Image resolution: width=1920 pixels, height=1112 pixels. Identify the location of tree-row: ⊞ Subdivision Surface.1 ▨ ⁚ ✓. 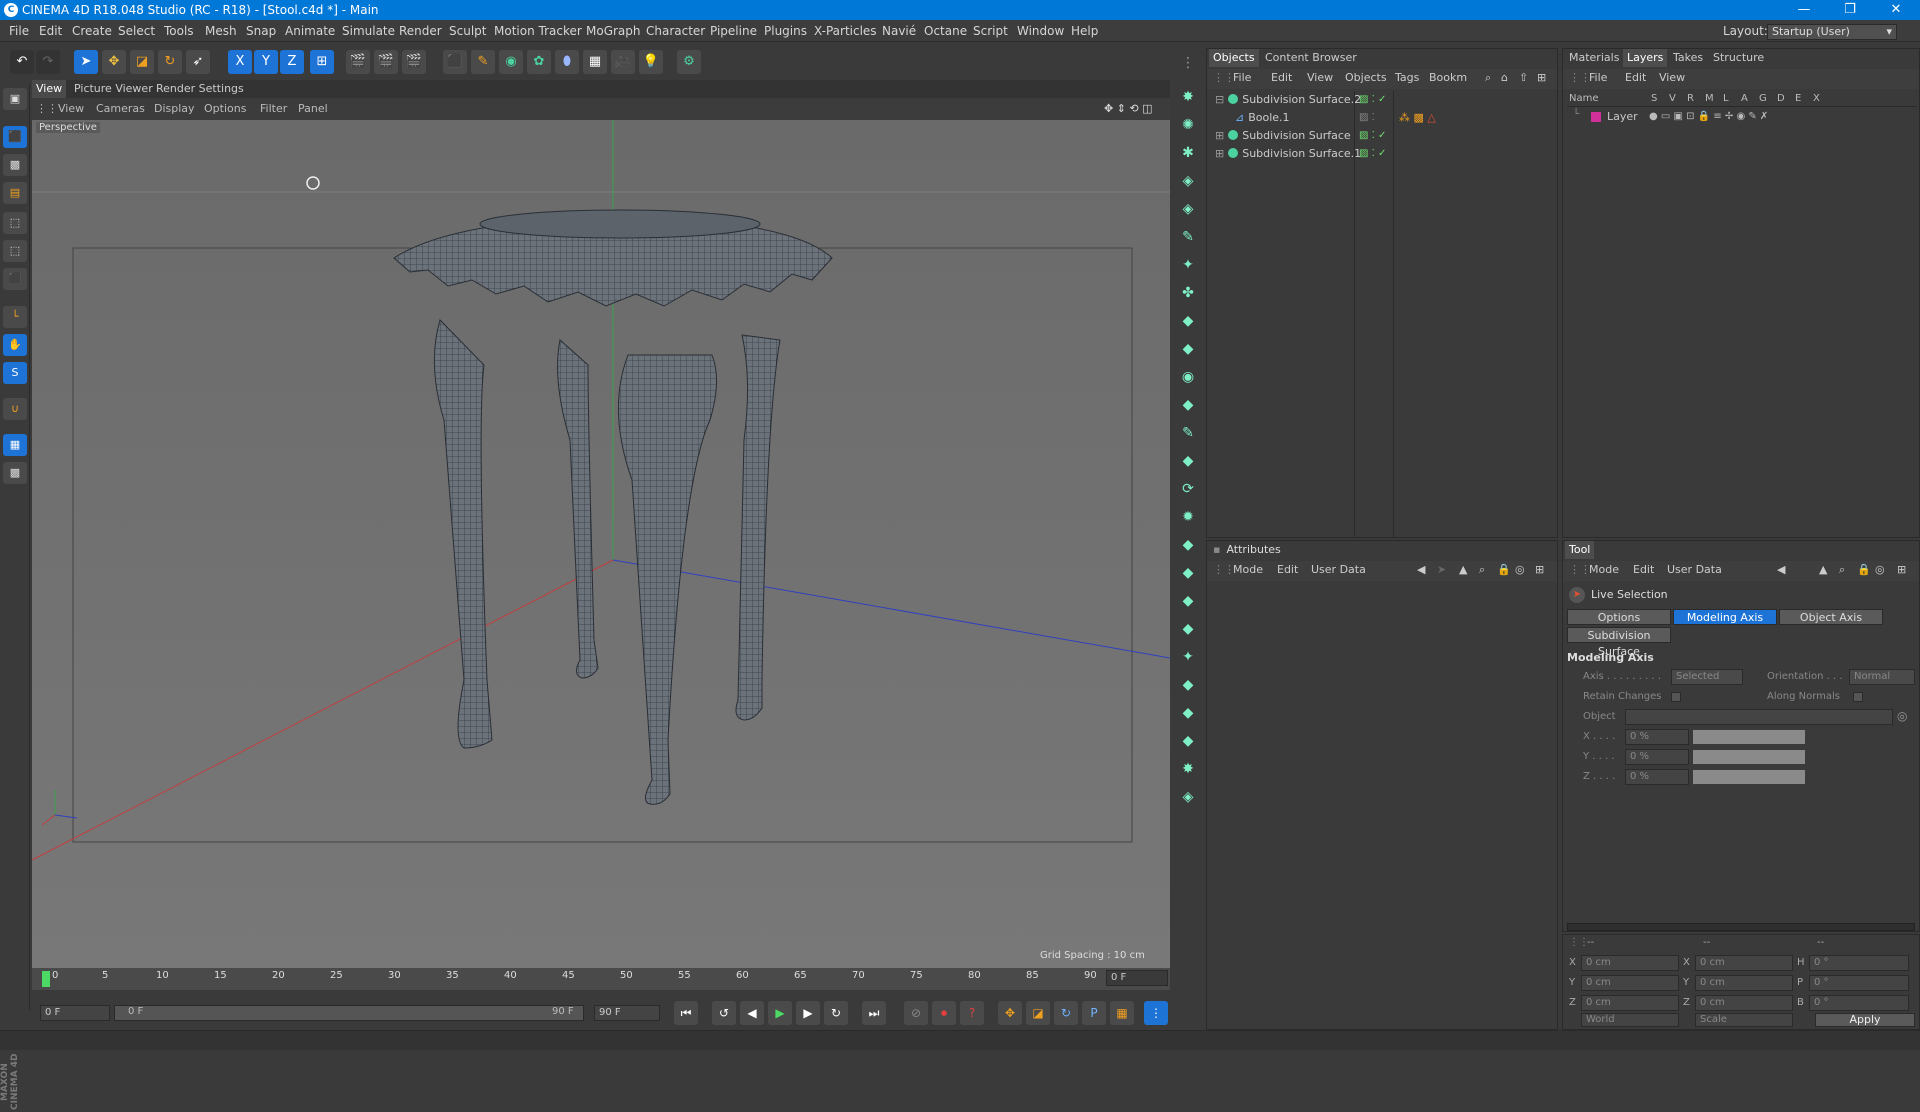
(1382, 154).